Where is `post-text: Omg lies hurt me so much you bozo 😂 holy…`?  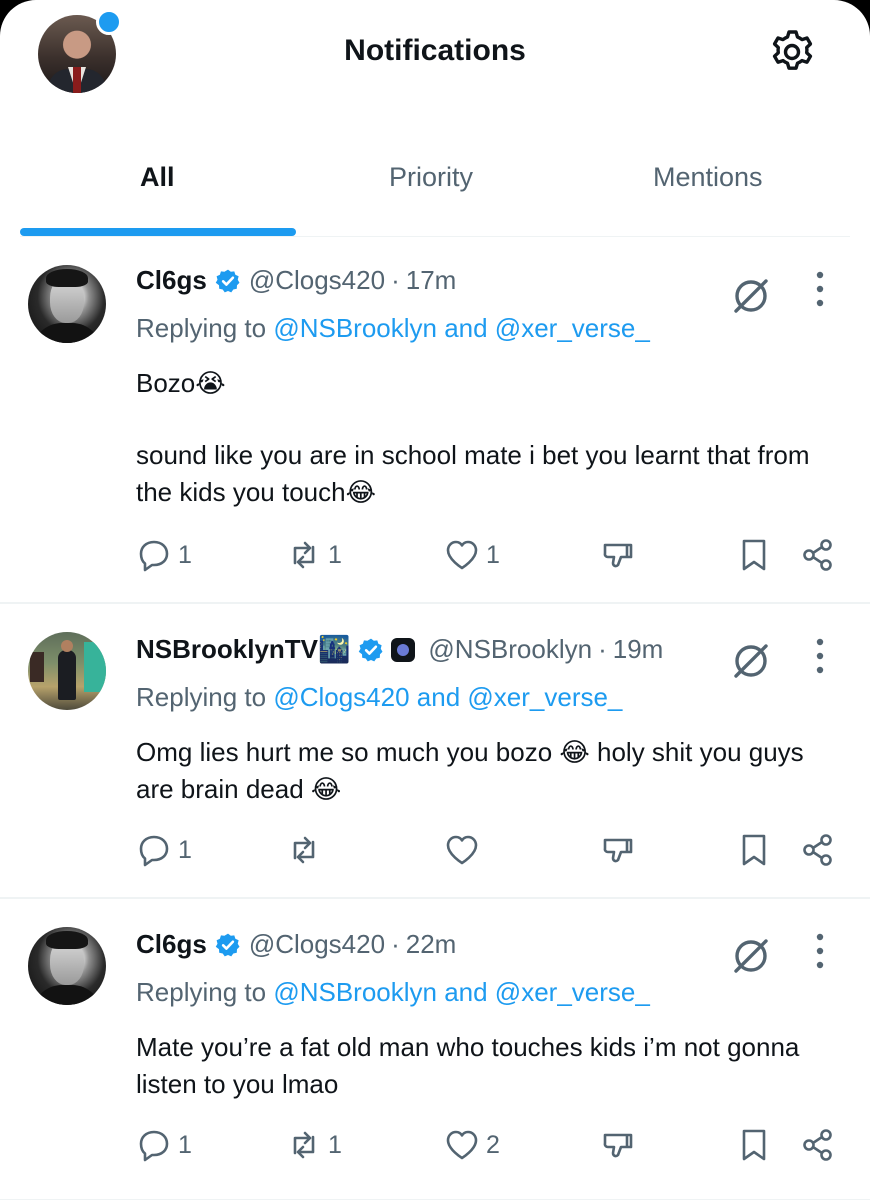
post-text: Omg lies hurt me so much you bozo 😂 holy… is located at coordinates (470, 770).